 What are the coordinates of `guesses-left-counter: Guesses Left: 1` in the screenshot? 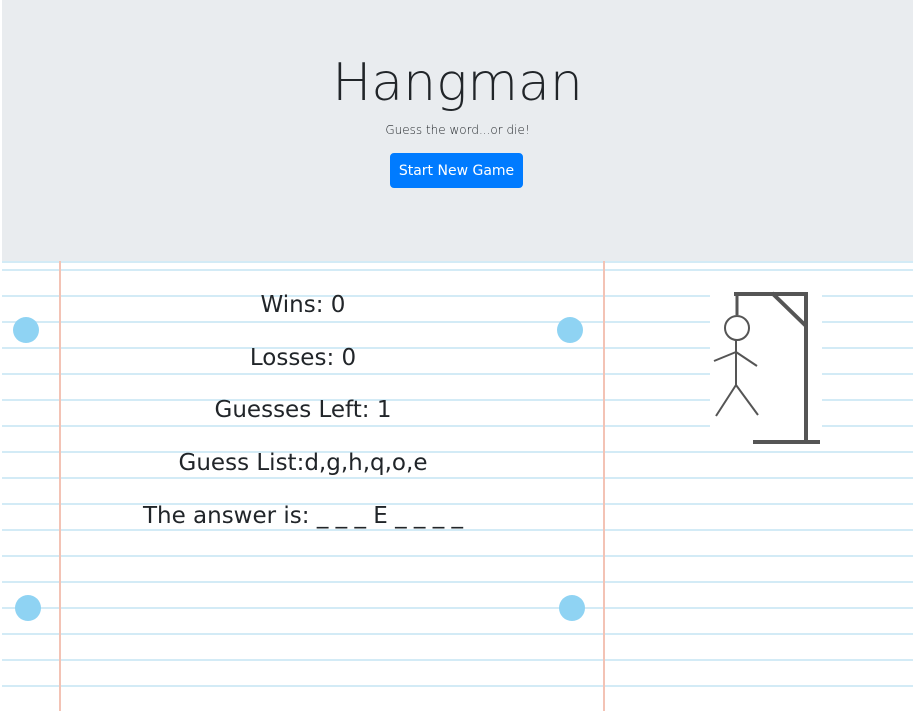 It's located at (303, 410).